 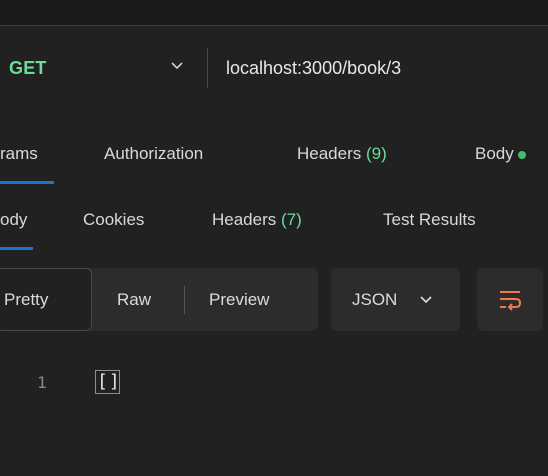 What do you see at coordinates (510, 300) in the screenshot?
I see `wrap-lines-icon` at bounding box center [510, 300].